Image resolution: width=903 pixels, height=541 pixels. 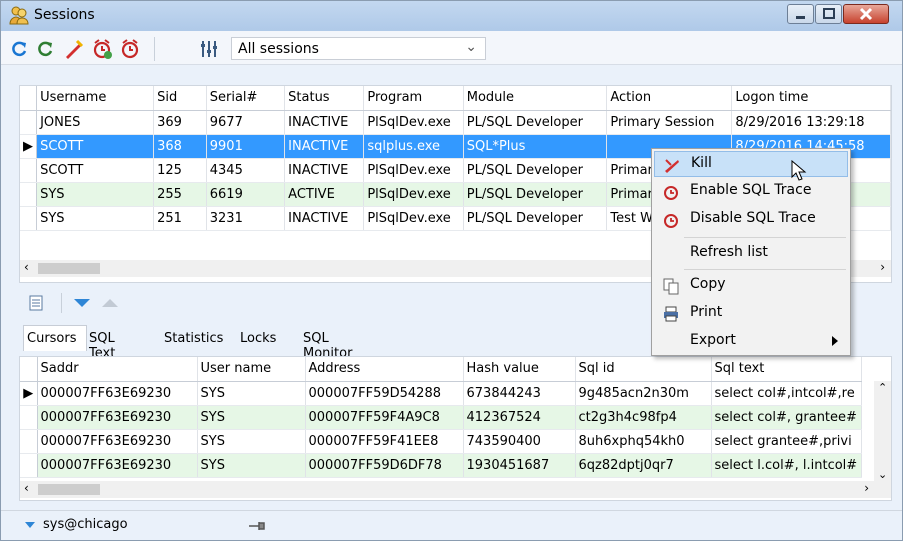 What do you see at coordinates (180, 122) in the screenshot?
I see `cell: 369` at bounding box center [180, 122].